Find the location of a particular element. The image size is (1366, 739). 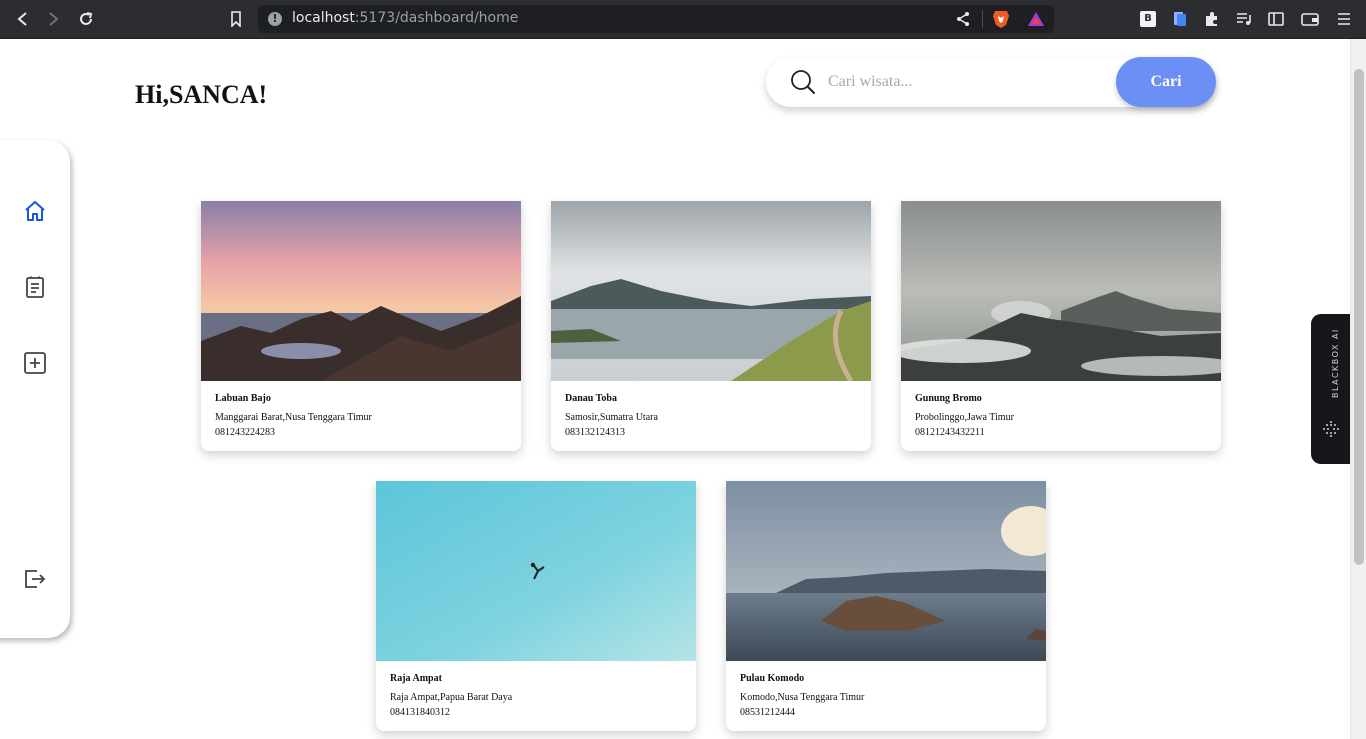

add-square-icon is located at coordinates (35, 363).